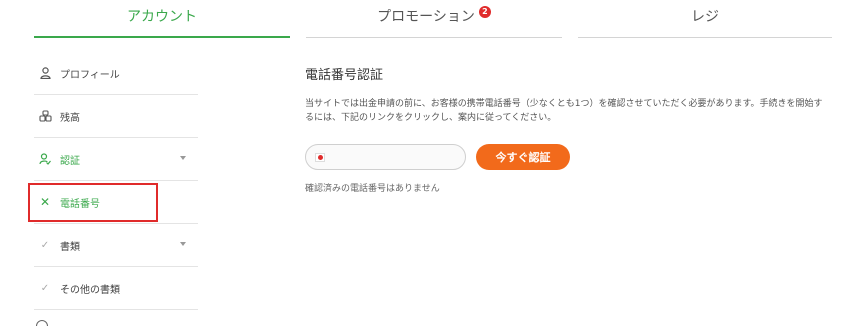  I want to click on cross-icon: ✕, so click(45, 202).